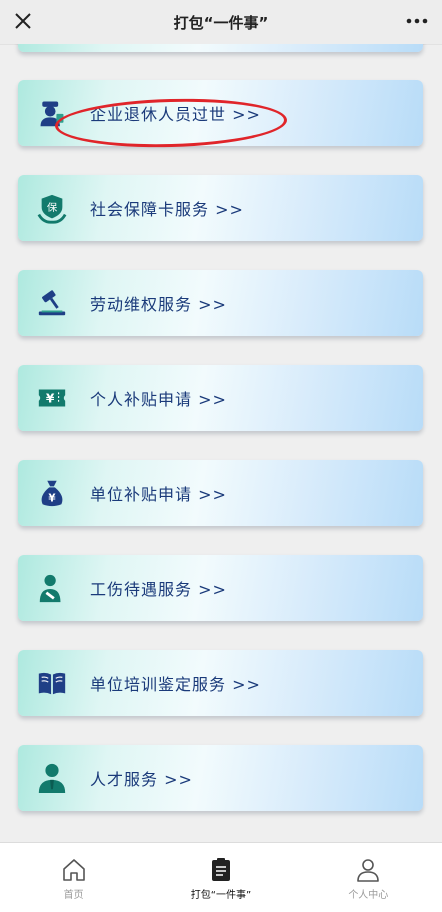 Image resolution: width=442 pixels, height=912 pixels. What do you see at coordinates (52, 588) in the screenshot?
I see `injured-worker-icon` at bounding box center [52, 588].